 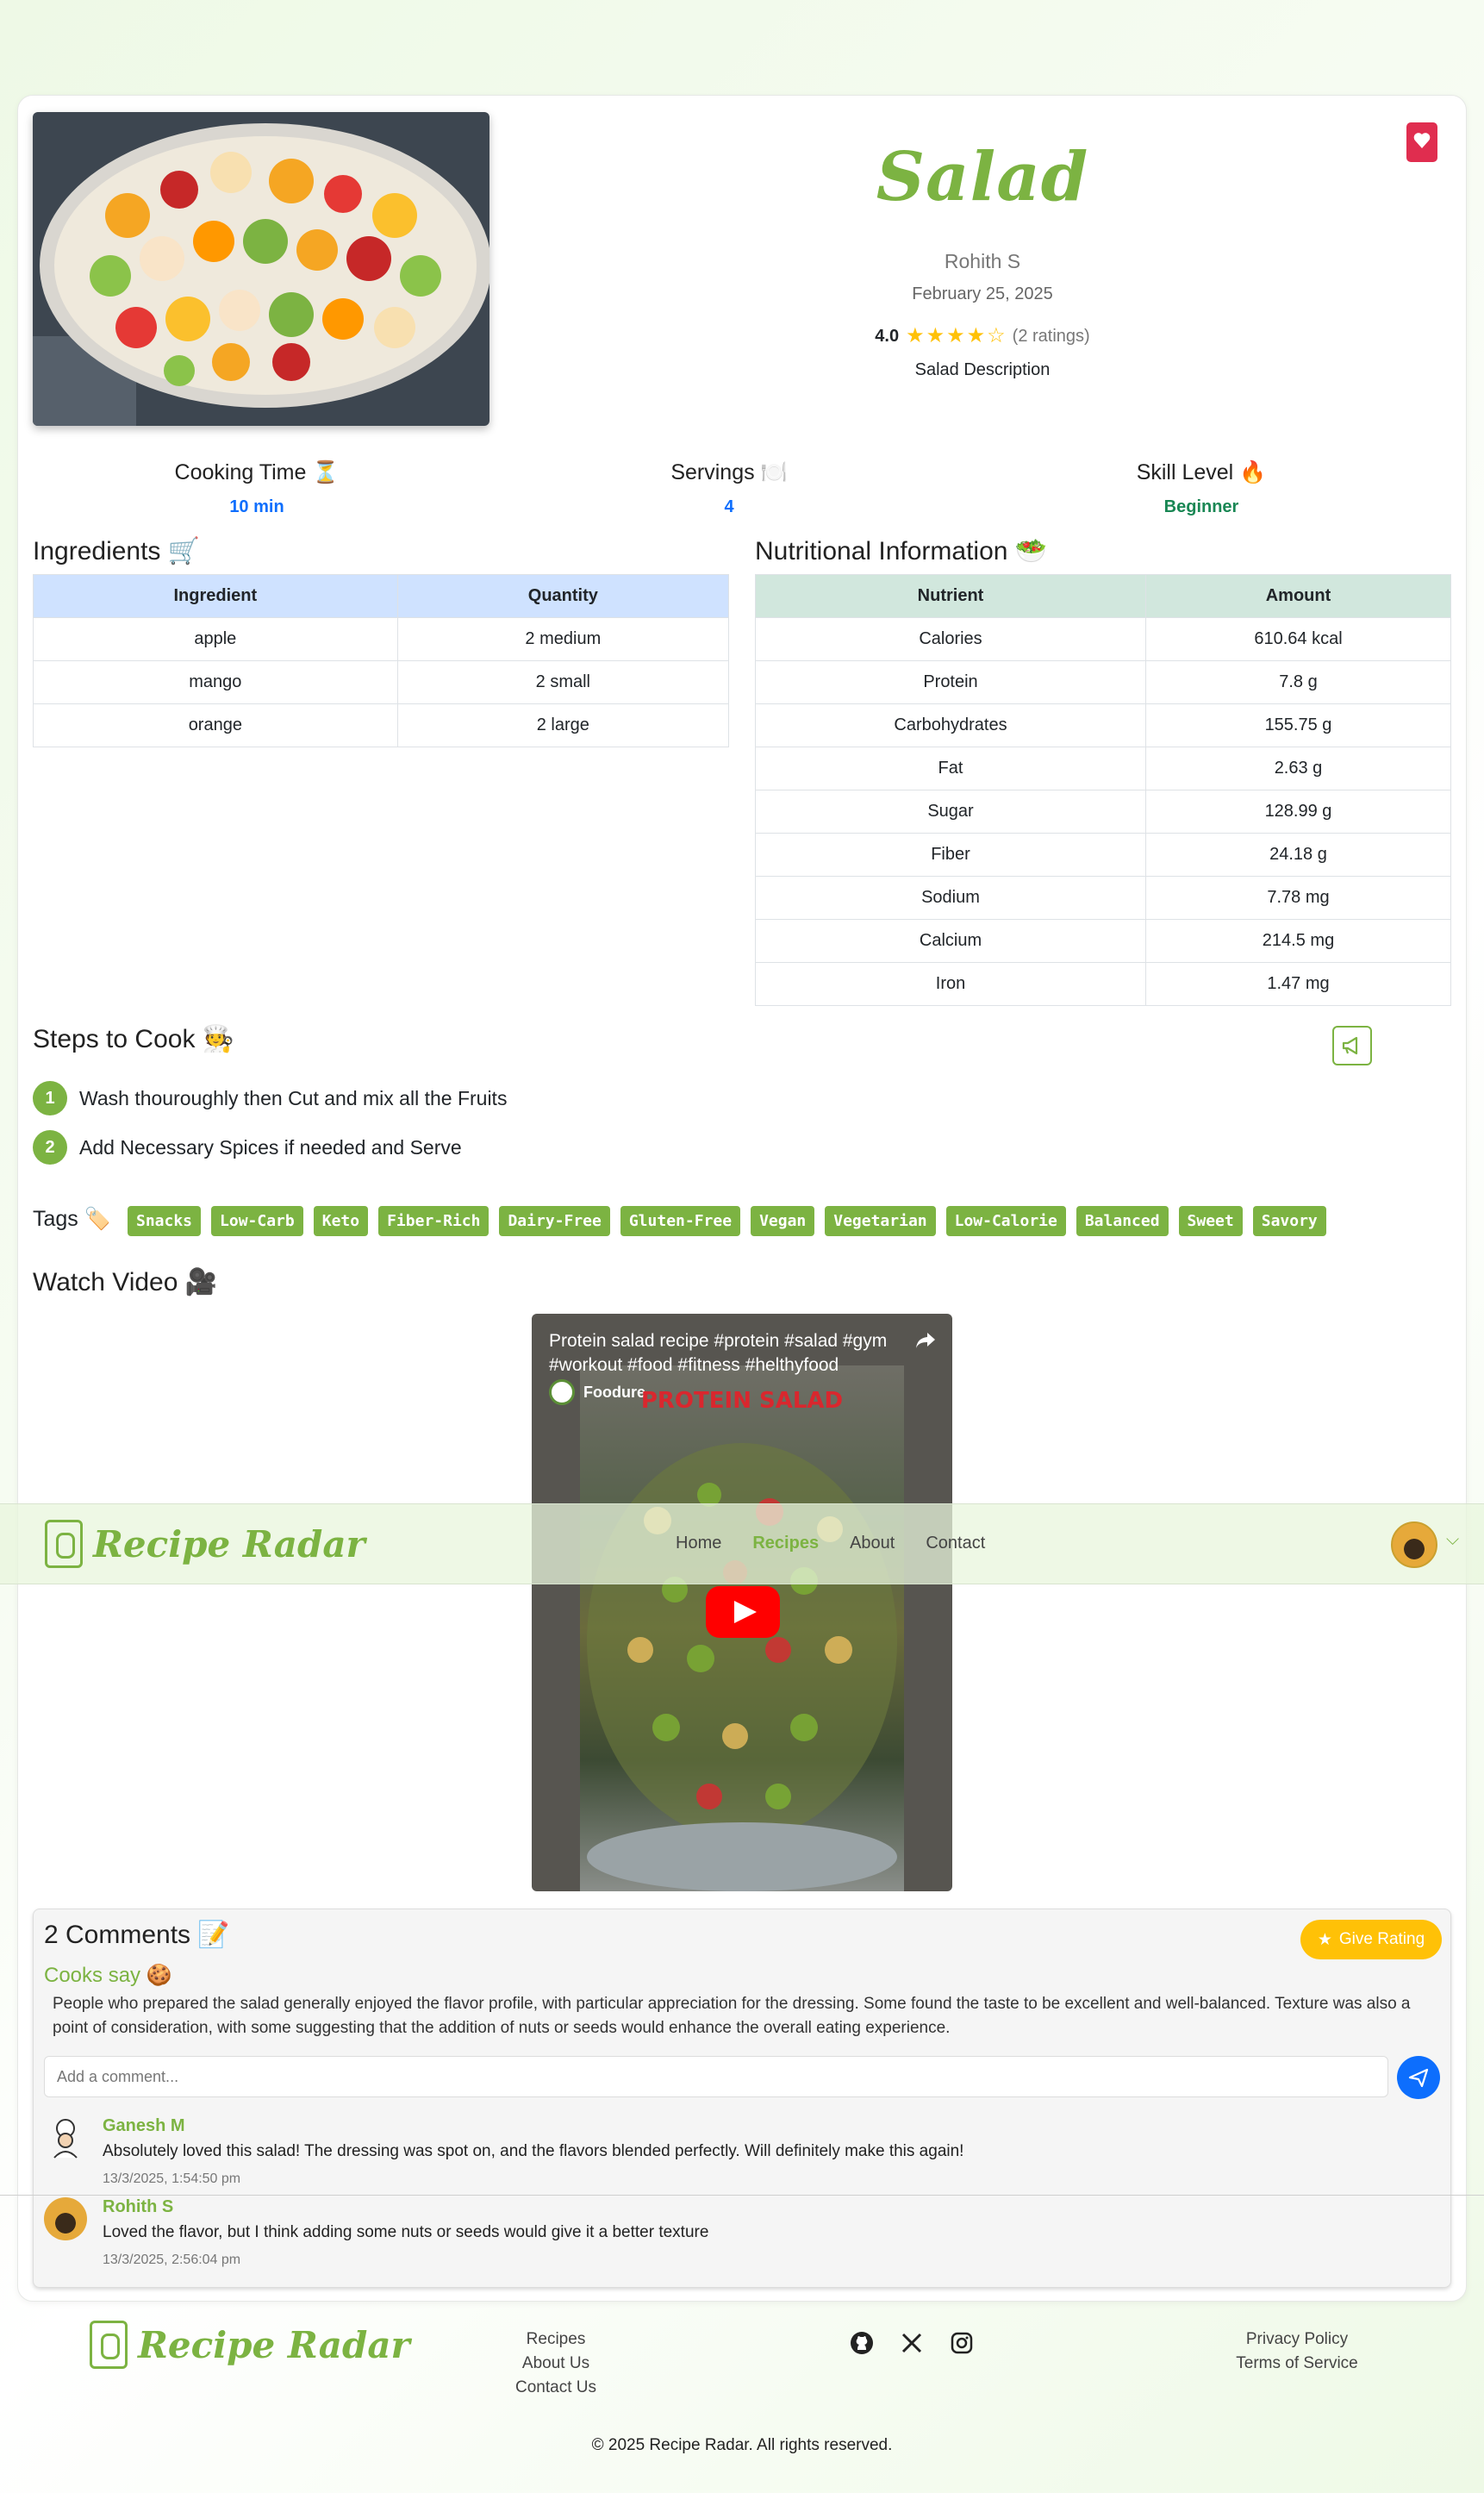 What do you see at coordinates (873, 1543) in the screenshot?
I see `nav-link-about: About` at bounding box center [873, 1543].